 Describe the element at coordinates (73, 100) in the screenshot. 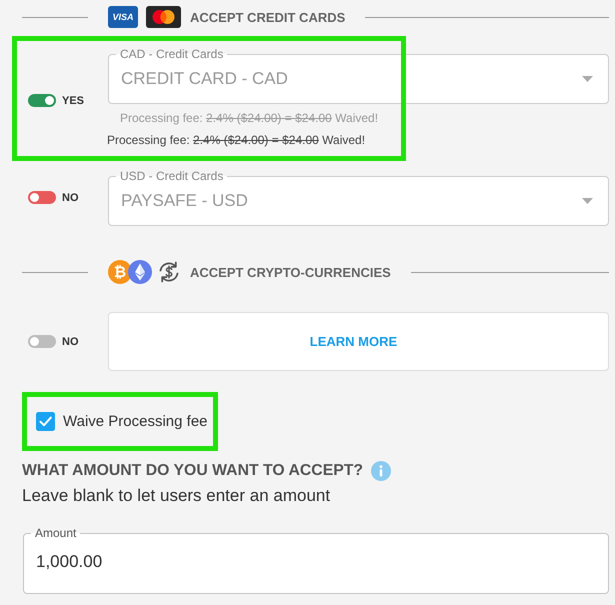

I see `toggle-label: YES` at that location.